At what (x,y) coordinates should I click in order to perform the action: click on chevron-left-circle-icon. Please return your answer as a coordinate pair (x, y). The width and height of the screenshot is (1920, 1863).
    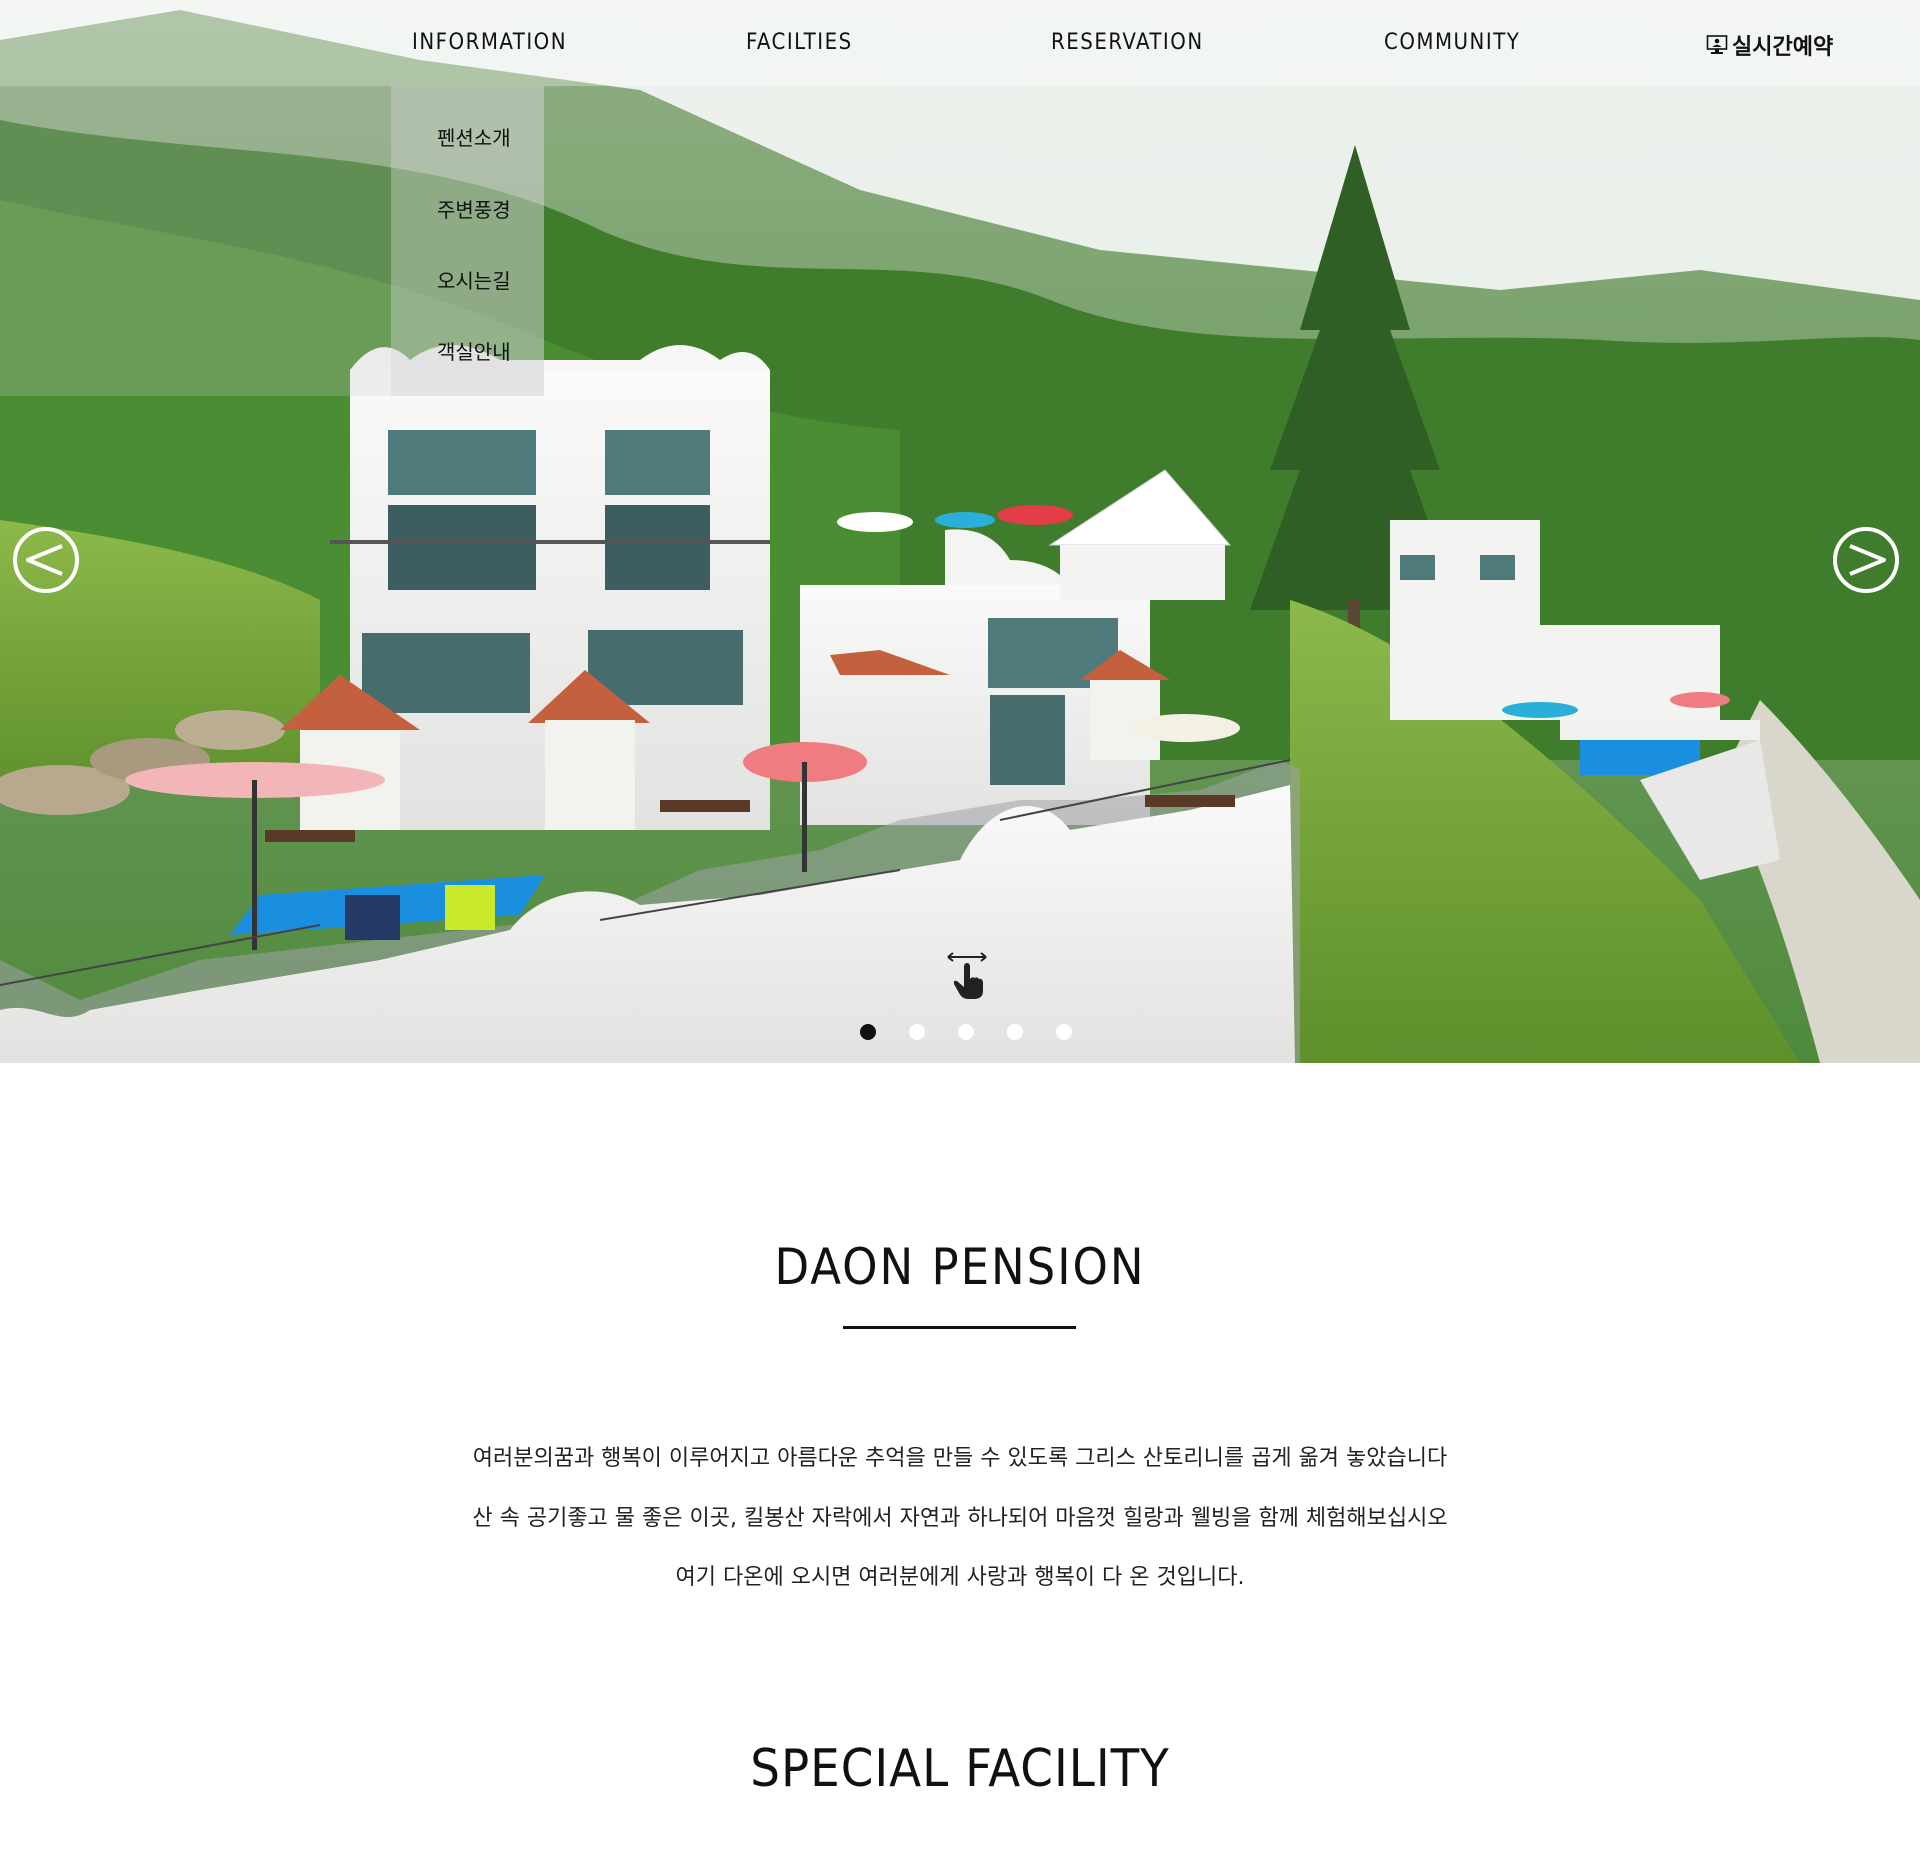
    Looking at the image, I should click on (46, 560).